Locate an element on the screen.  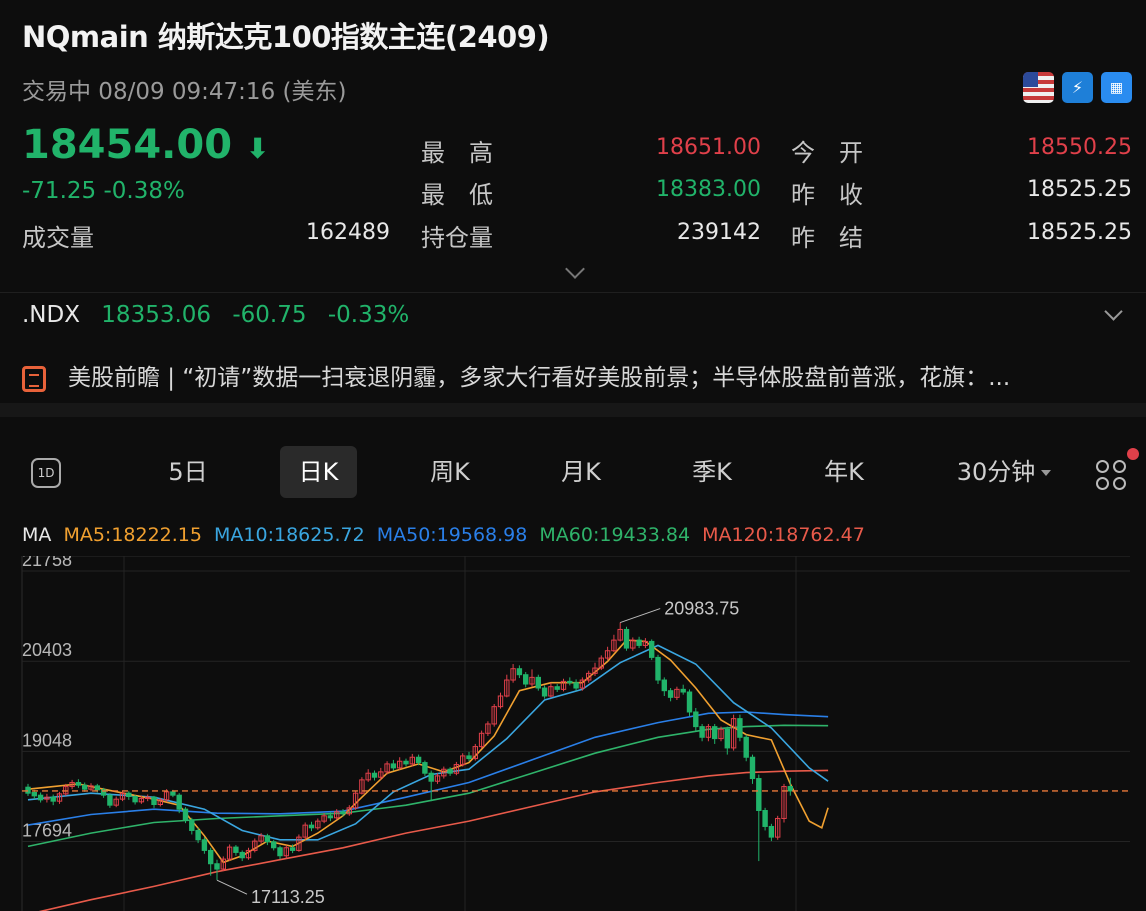
index-chevron-down-icon is located at coordinates (1113, 311).